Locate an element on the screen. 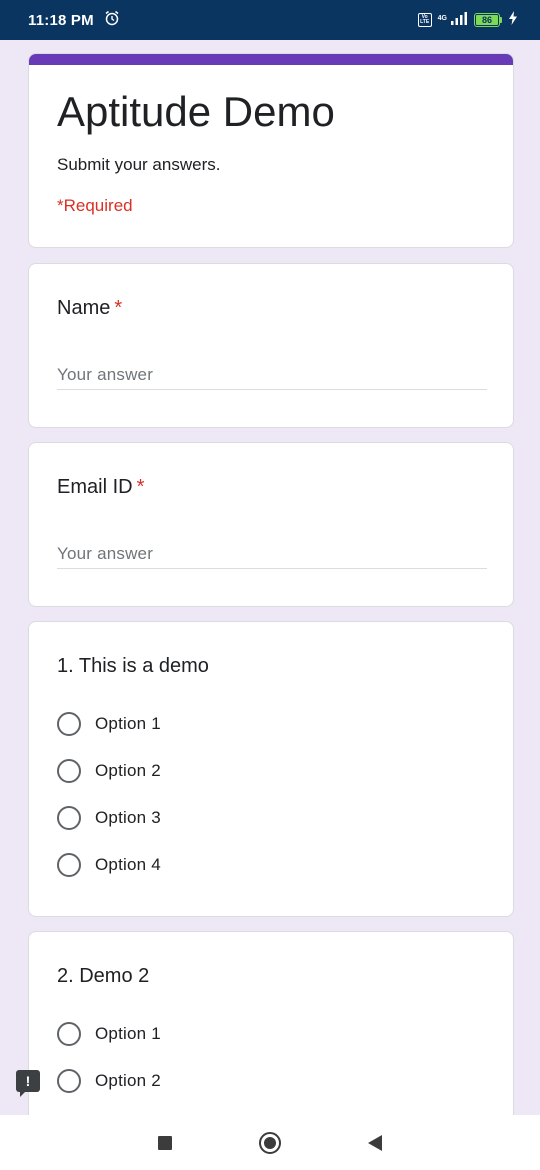 Image resolution: width=540 pixels, height=1170 pixels. radio-option-4: Option 4 is located at coordinates (109, 865).